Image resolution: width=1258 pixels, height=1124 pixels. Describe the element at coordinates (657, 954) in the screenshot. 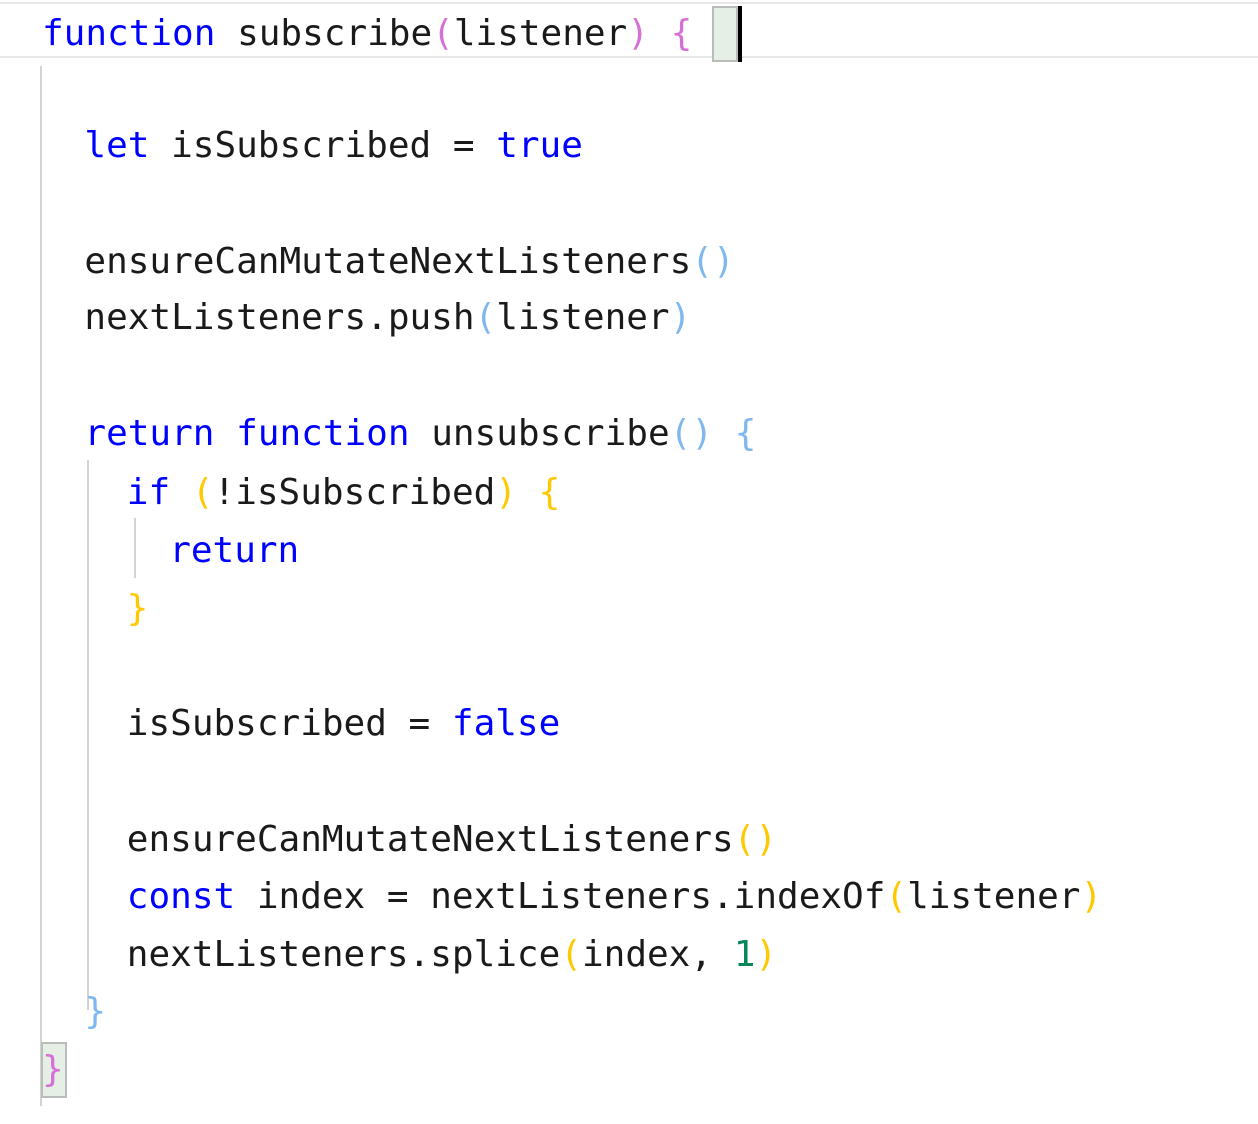

I see `code-token: index,` at that location.